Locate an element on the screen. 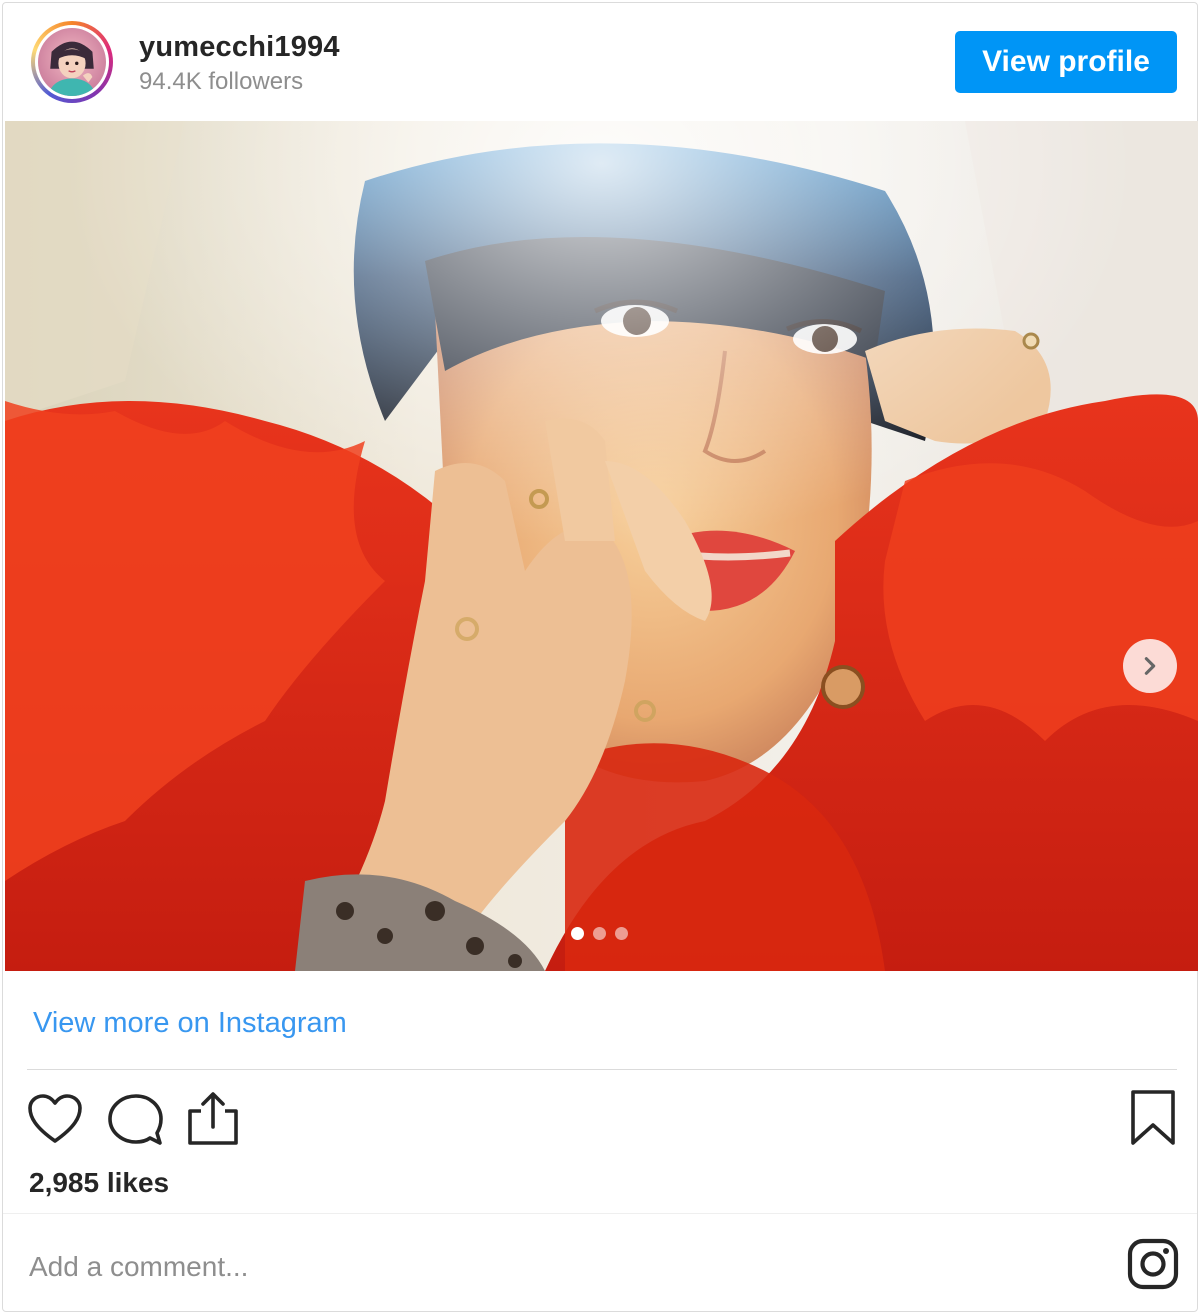 This screenshot has height=1315, width=1200. speech-bubble-icon is located at coordinates (135, 1119).